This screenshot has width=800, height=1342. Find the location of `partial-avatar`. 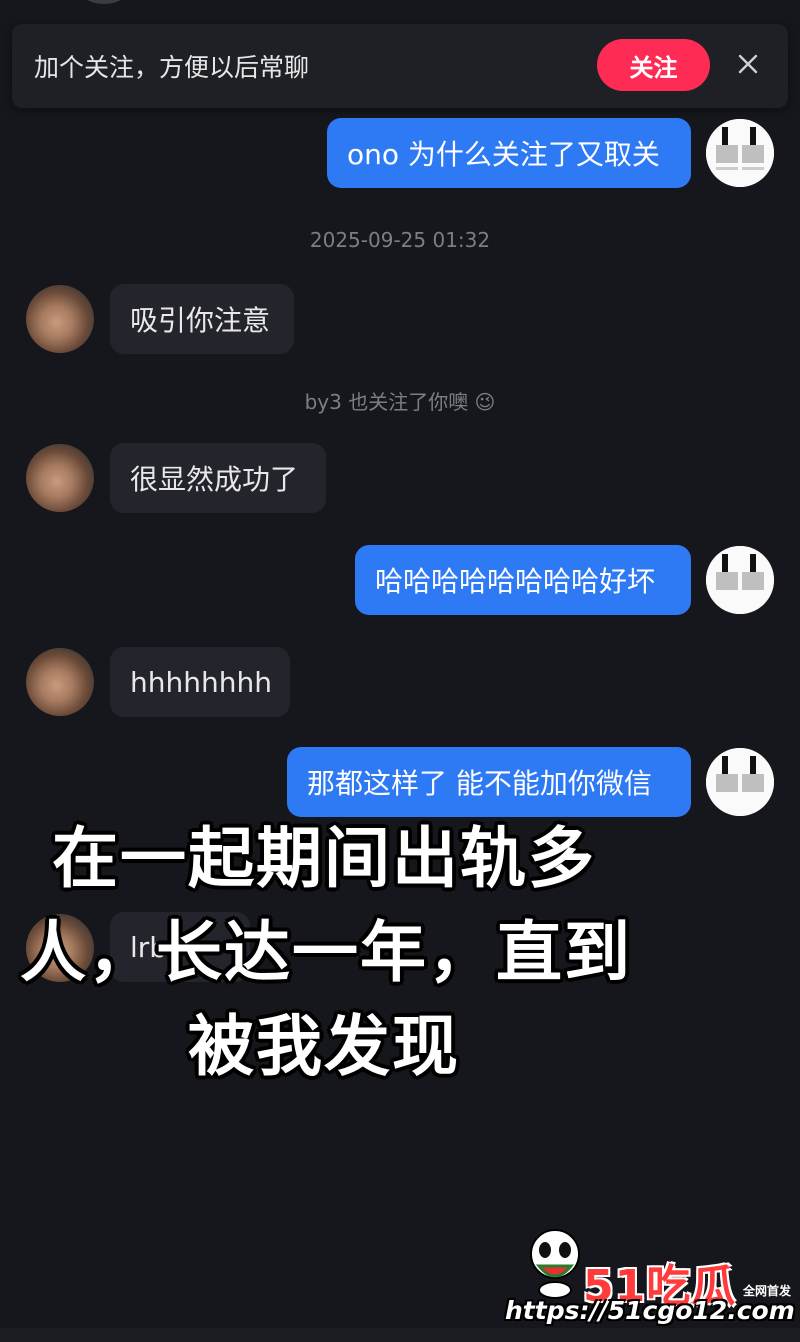

partial-avatar is located at coordinates (104, 2).